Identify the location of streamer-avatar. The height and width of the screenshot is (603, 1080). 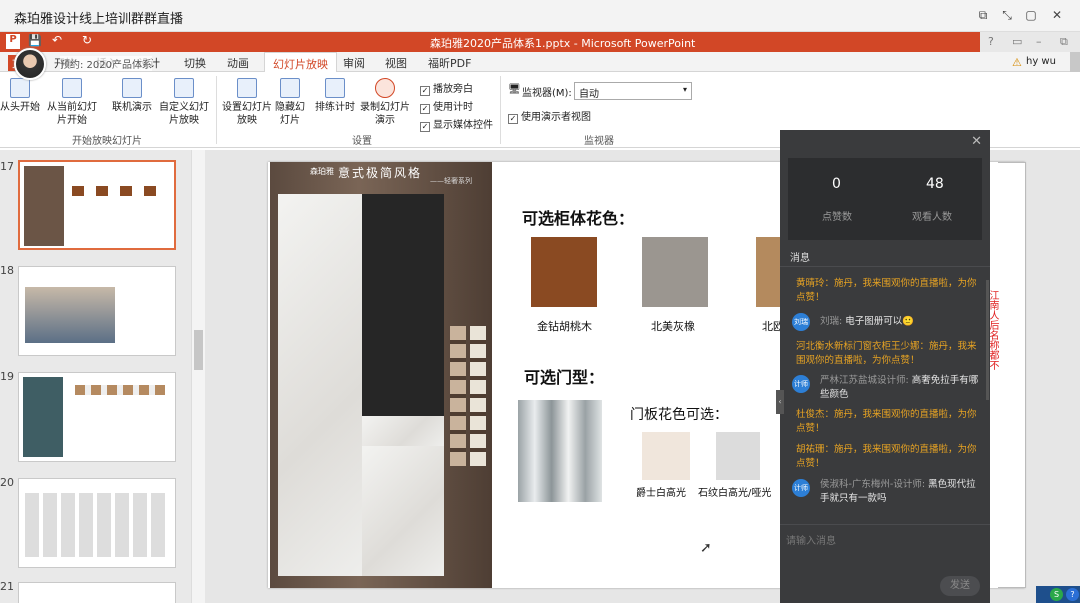
(30, 64).